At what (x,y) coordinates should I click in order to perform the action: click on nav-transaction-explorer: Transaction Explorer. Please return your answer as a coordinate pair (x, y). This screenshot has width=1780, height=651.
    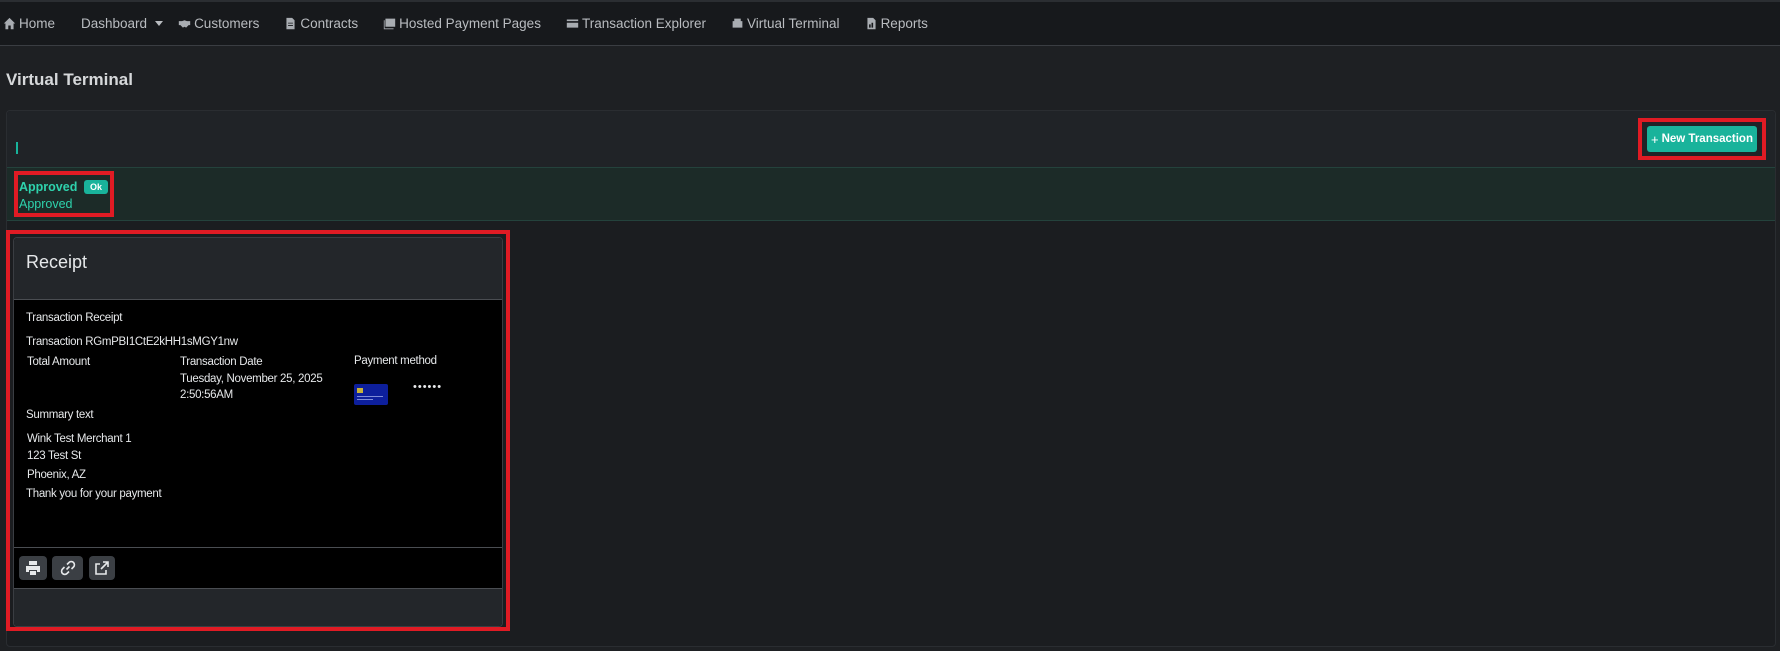
    Looking at the image, I should click on (636, 23).